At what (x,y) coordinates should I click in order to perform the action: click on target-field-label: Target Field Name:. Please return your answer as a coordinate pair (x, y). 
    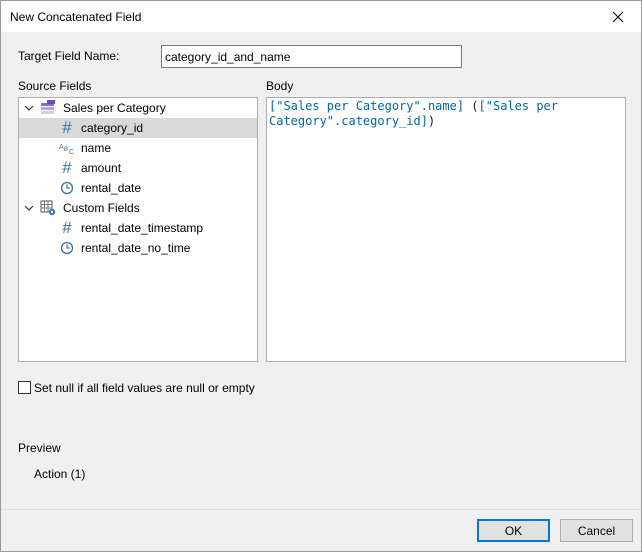
    Looking at the image, I should click on (69, 56).